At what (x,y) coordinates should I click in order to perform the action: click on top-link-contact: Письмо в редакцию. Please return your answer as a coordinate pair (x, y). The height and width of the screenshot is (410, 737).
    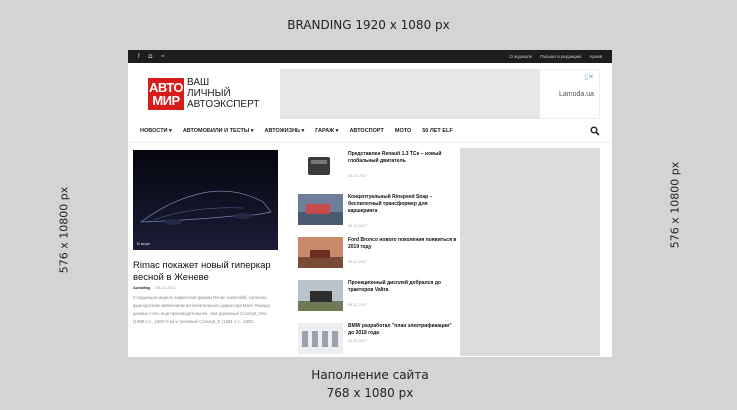
    Looking at the image, I should click on (560, 56).